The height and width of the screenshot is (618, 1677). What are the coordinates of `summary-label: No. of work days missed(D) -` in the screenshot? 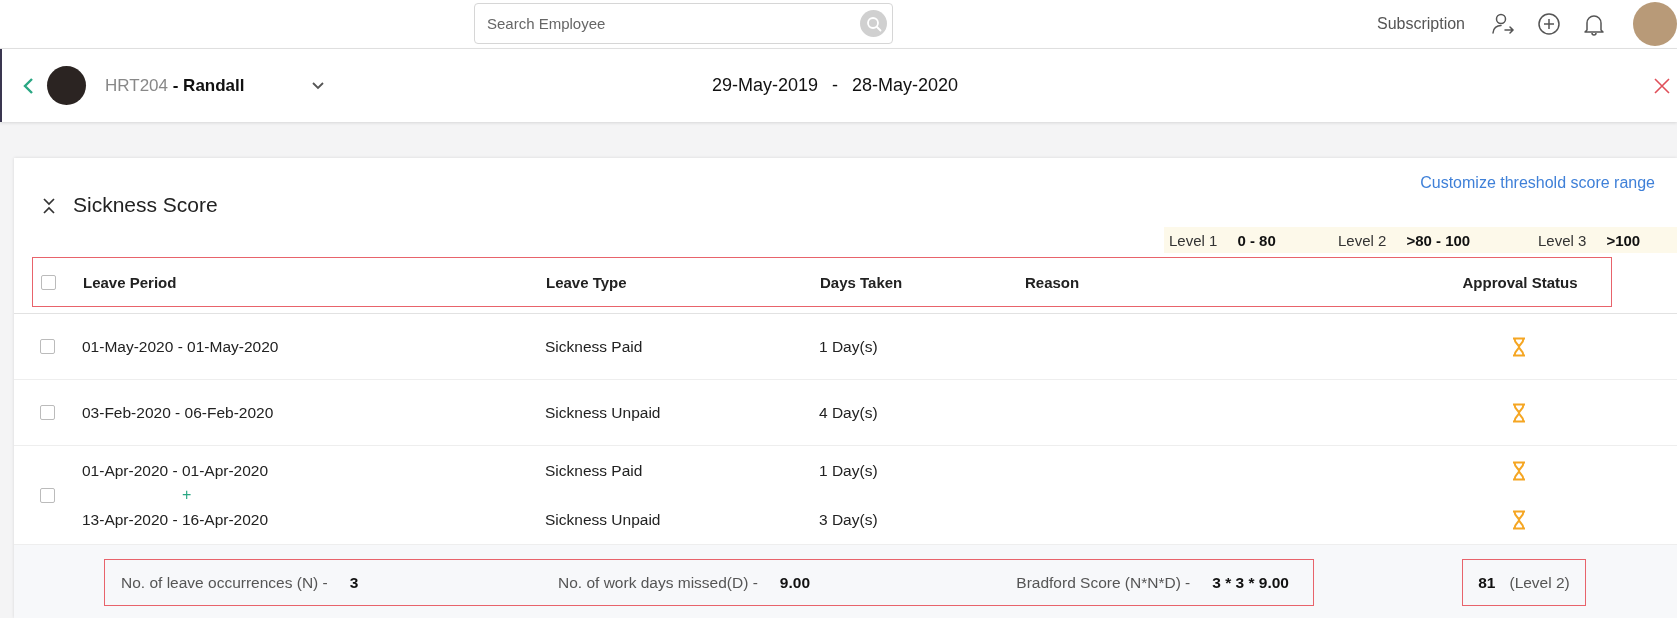 It's located at (658, 582).